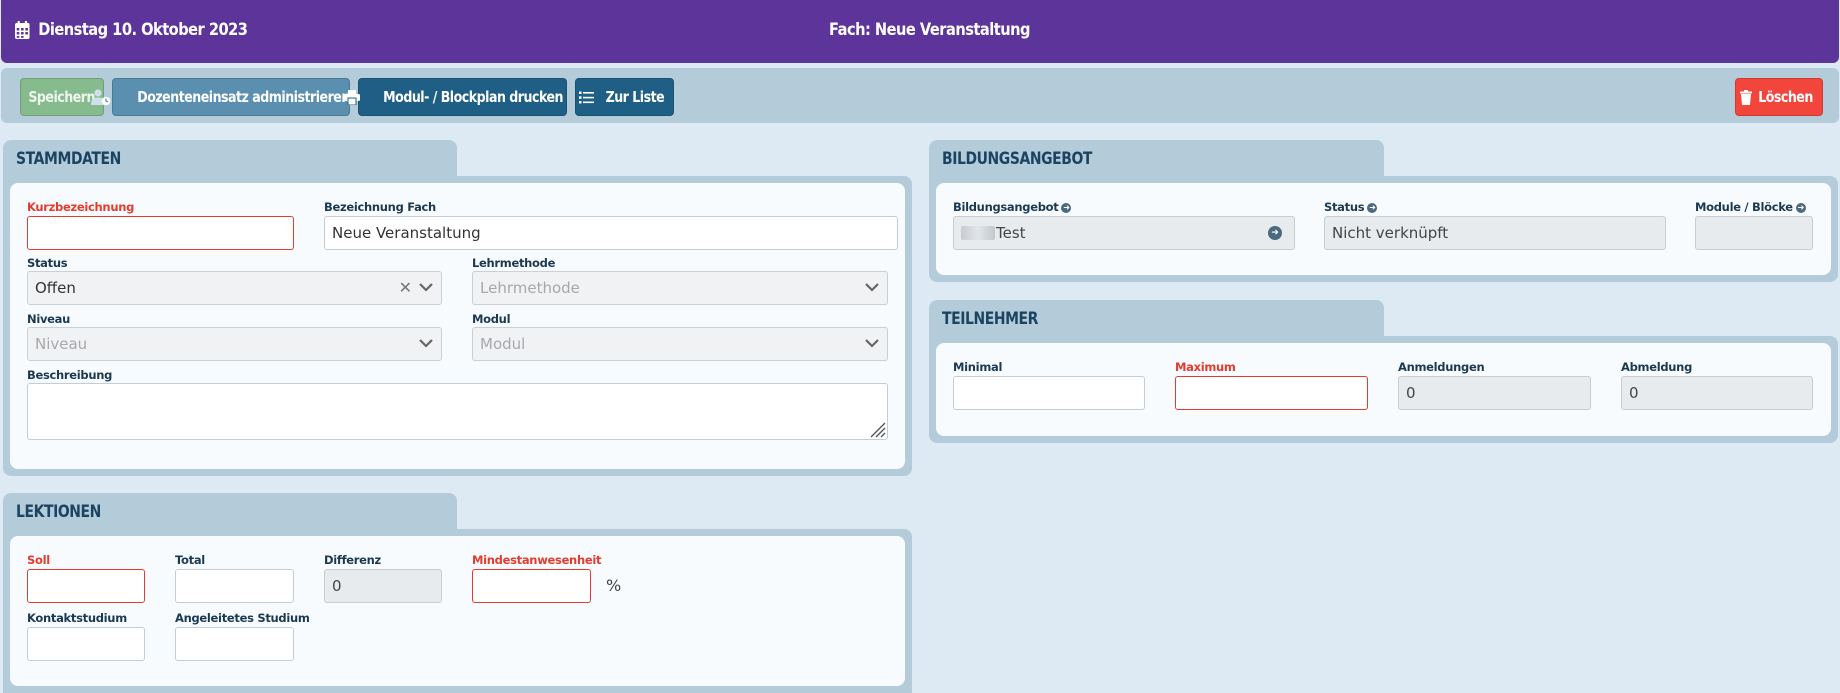 The width and height of the screenshot is (1840, 693). I want to click on date-text: Dienstag 10. Oktober 2023, so click(143, 30).